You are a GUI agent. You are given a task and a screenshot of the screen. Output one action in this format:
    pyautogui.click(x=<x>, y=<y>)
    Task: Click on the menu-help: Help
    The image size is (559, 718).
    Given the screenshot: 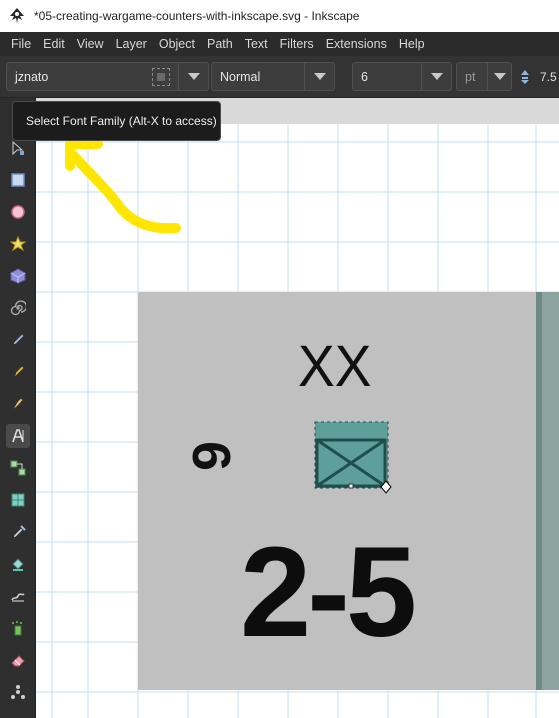 What is the action you would take?
    pyautogui.click(x=412, y=44)
    